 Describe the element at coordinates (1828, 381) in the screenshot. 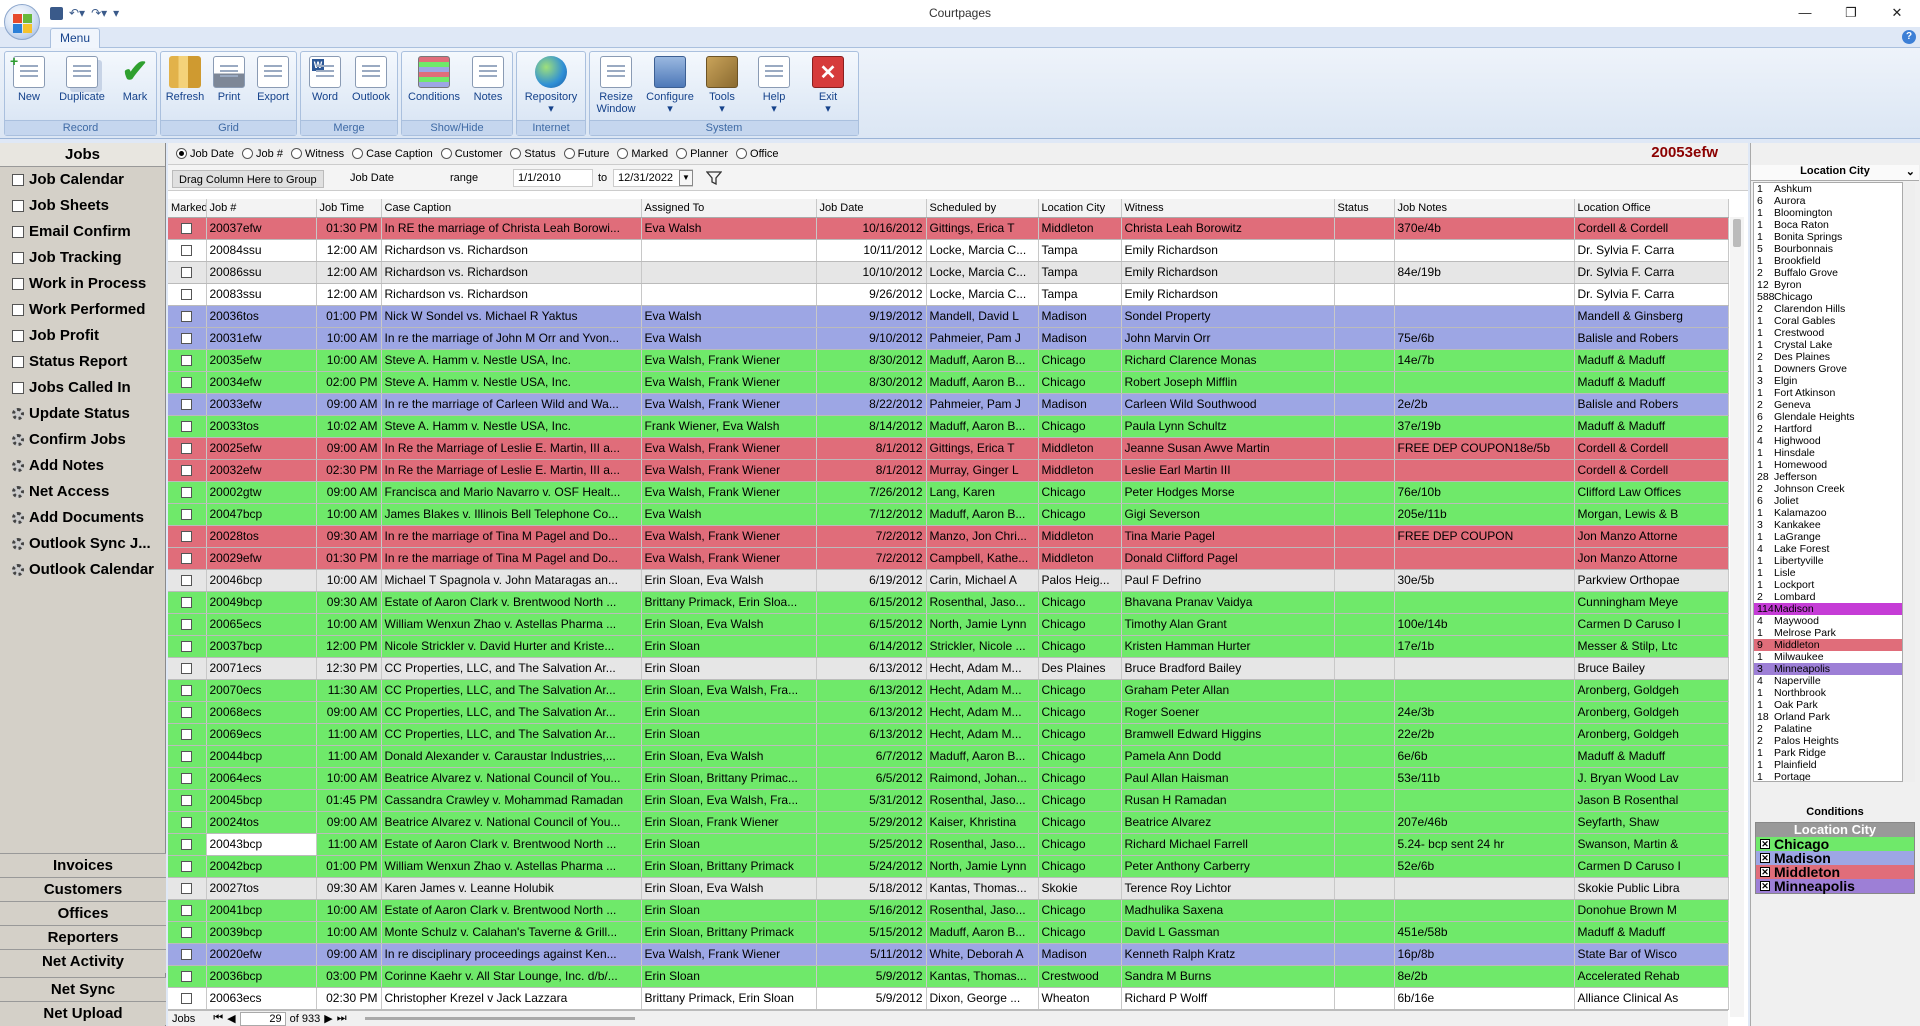

I see `location-item: 3 Elgin` at that location.